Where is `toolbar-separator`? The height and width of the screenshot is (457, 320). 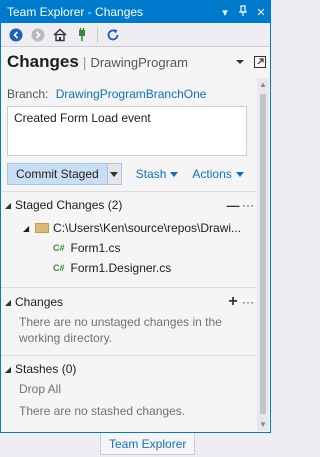 toolbar-separator is located at coordinates (97, 34).